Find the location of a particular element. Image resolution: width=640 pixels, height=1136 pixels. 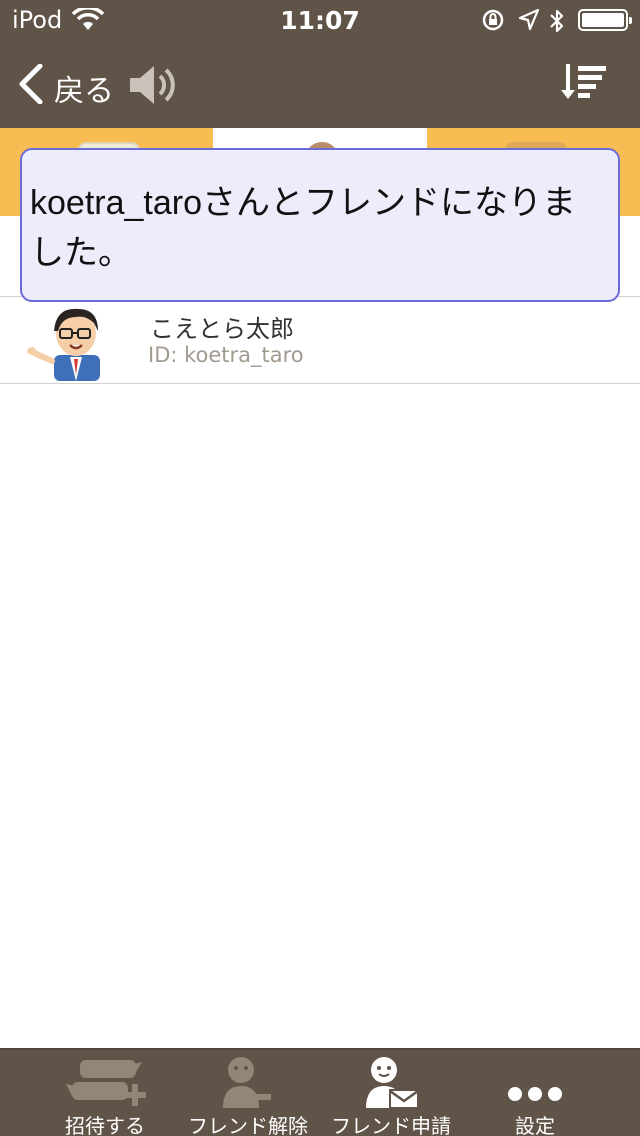

list-divider is located at coordinates (320, 383).